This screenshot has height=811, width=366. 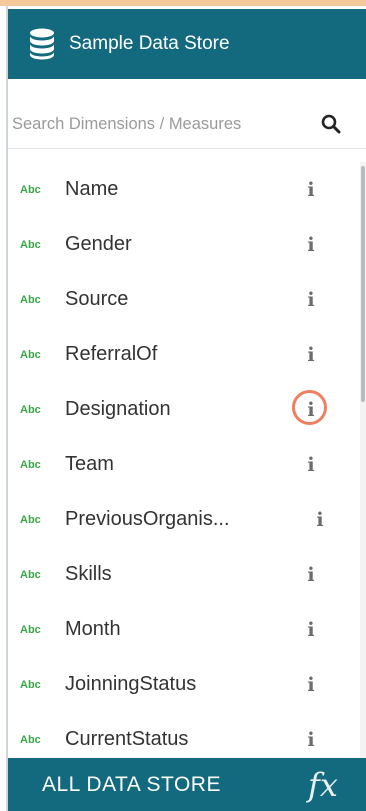 What do you see at coordinates (98, 244) in the screenshot?
I see `field-label: Gender` at bounding box center [98, 244].